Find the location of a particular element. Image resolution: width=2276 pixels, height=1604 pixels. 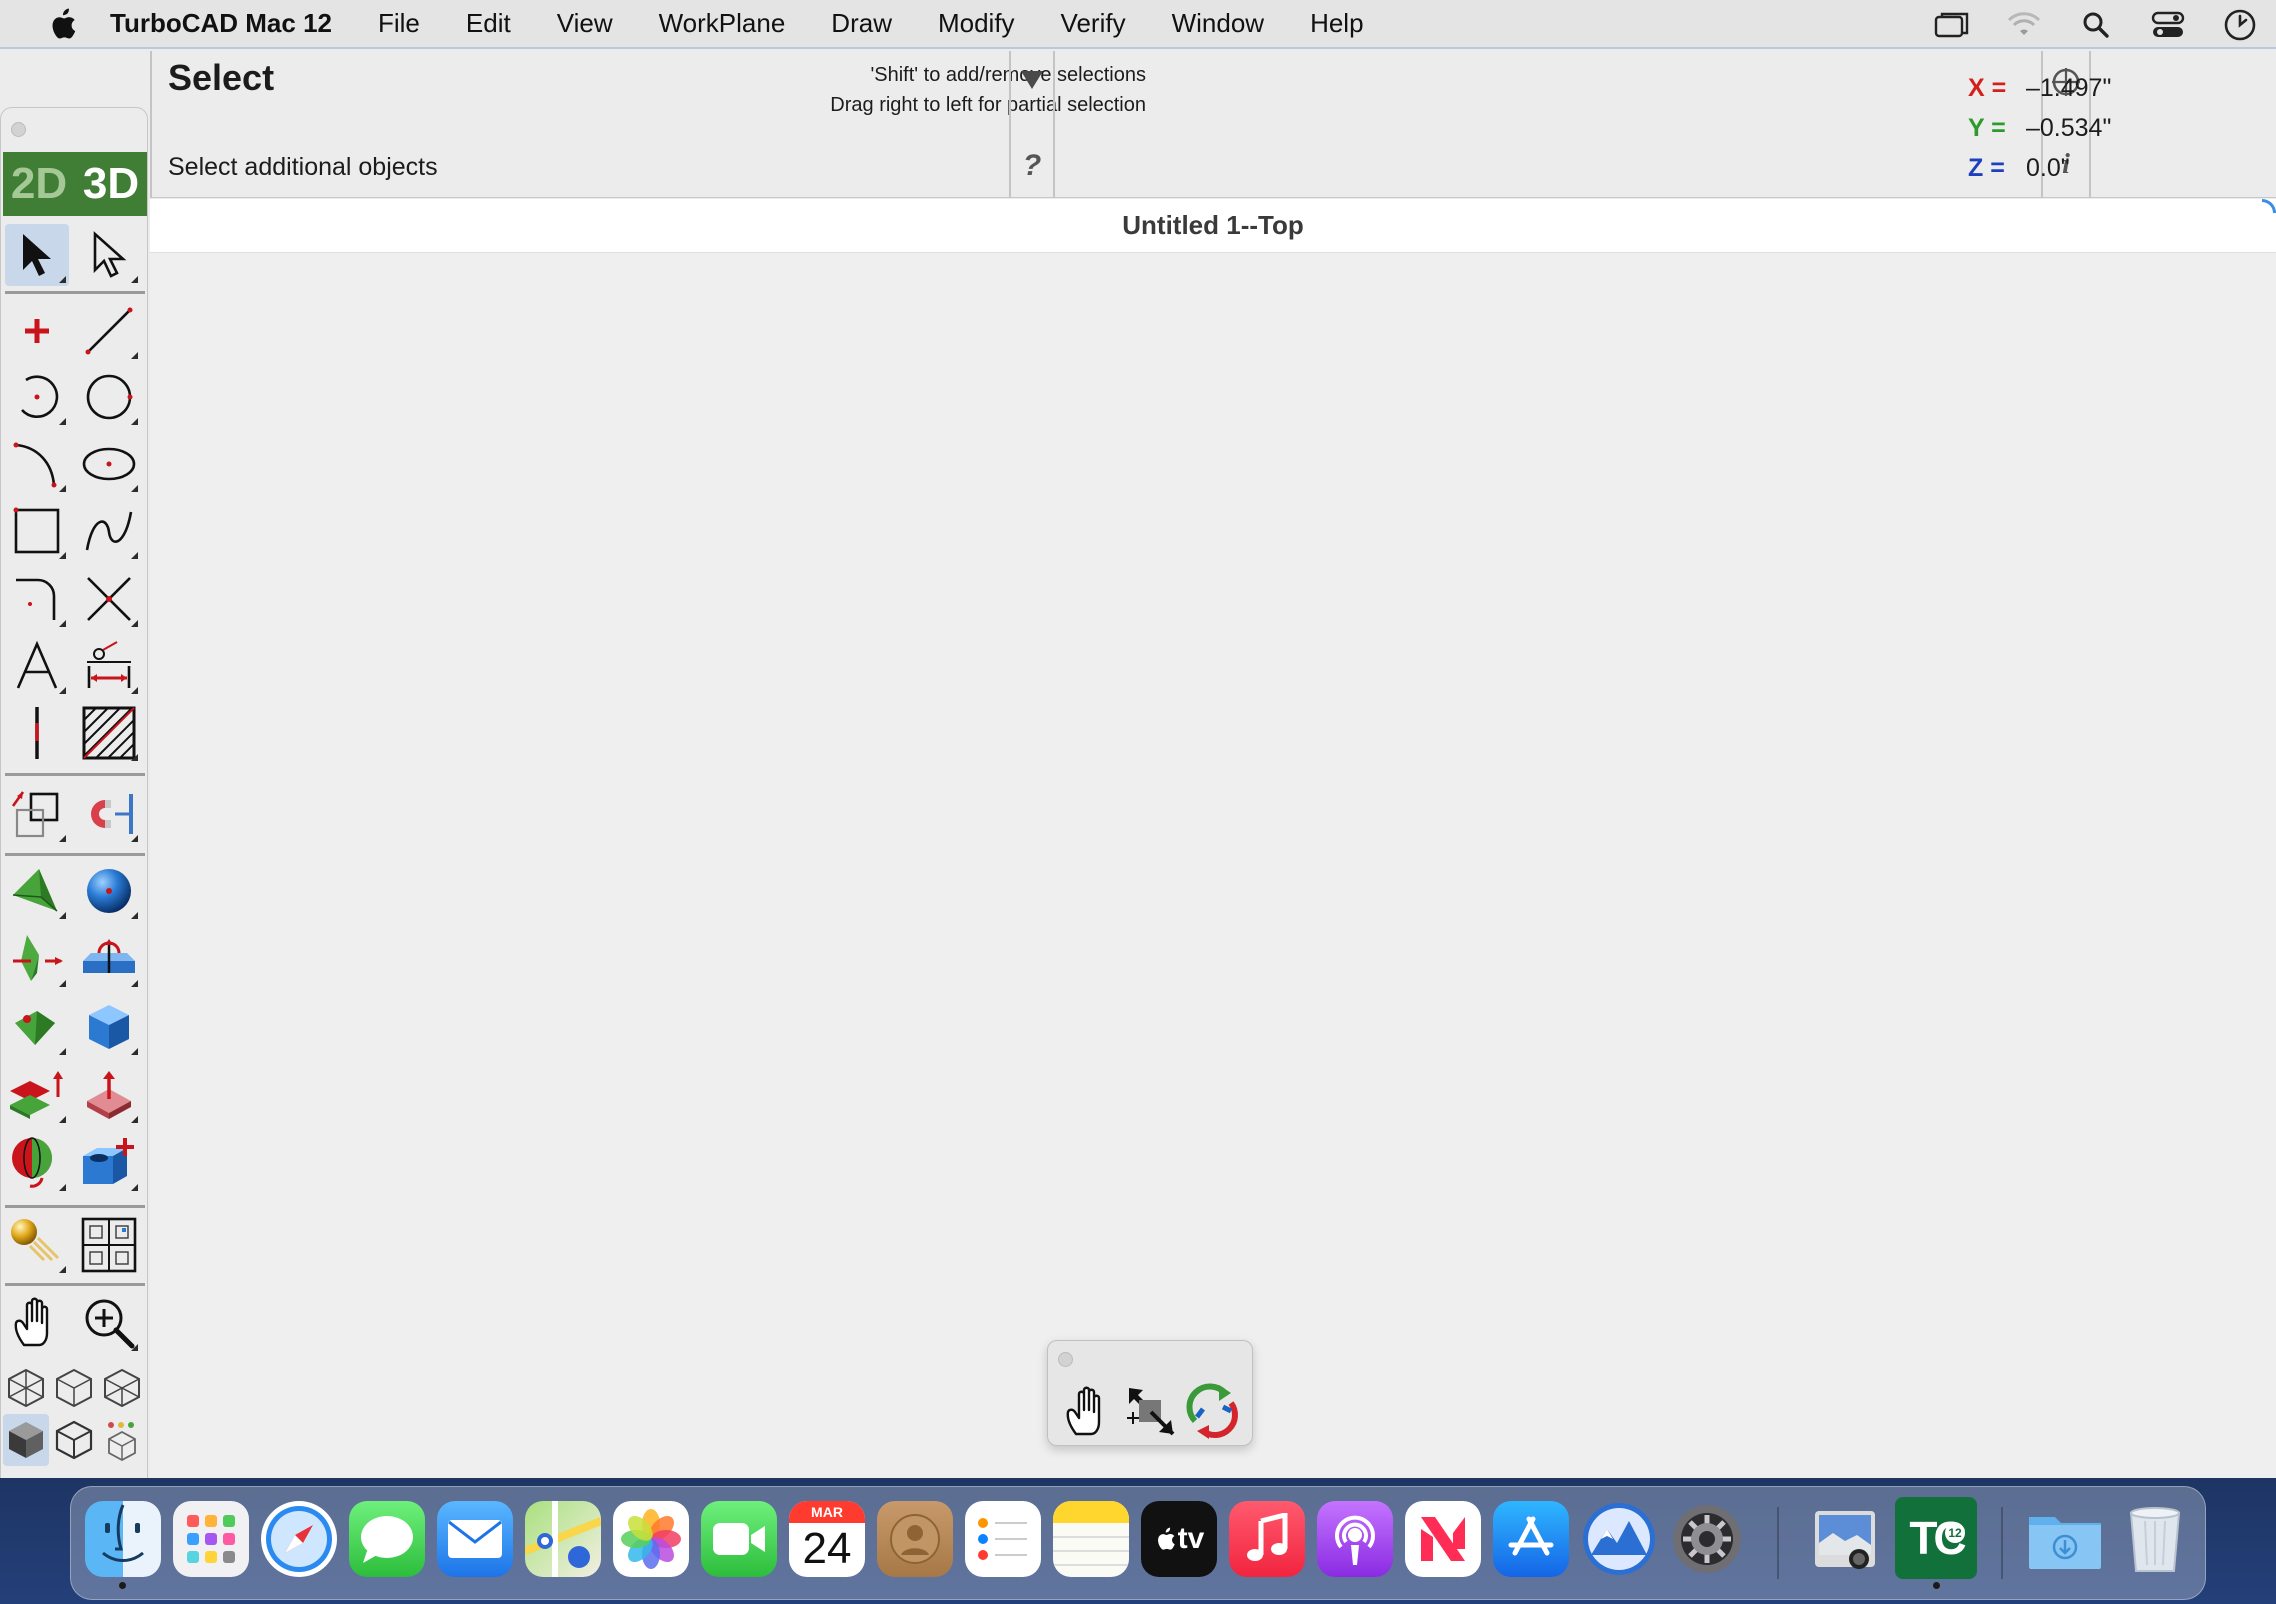

menu-workplane: WorkPlane is located at coordinates (722, 24).